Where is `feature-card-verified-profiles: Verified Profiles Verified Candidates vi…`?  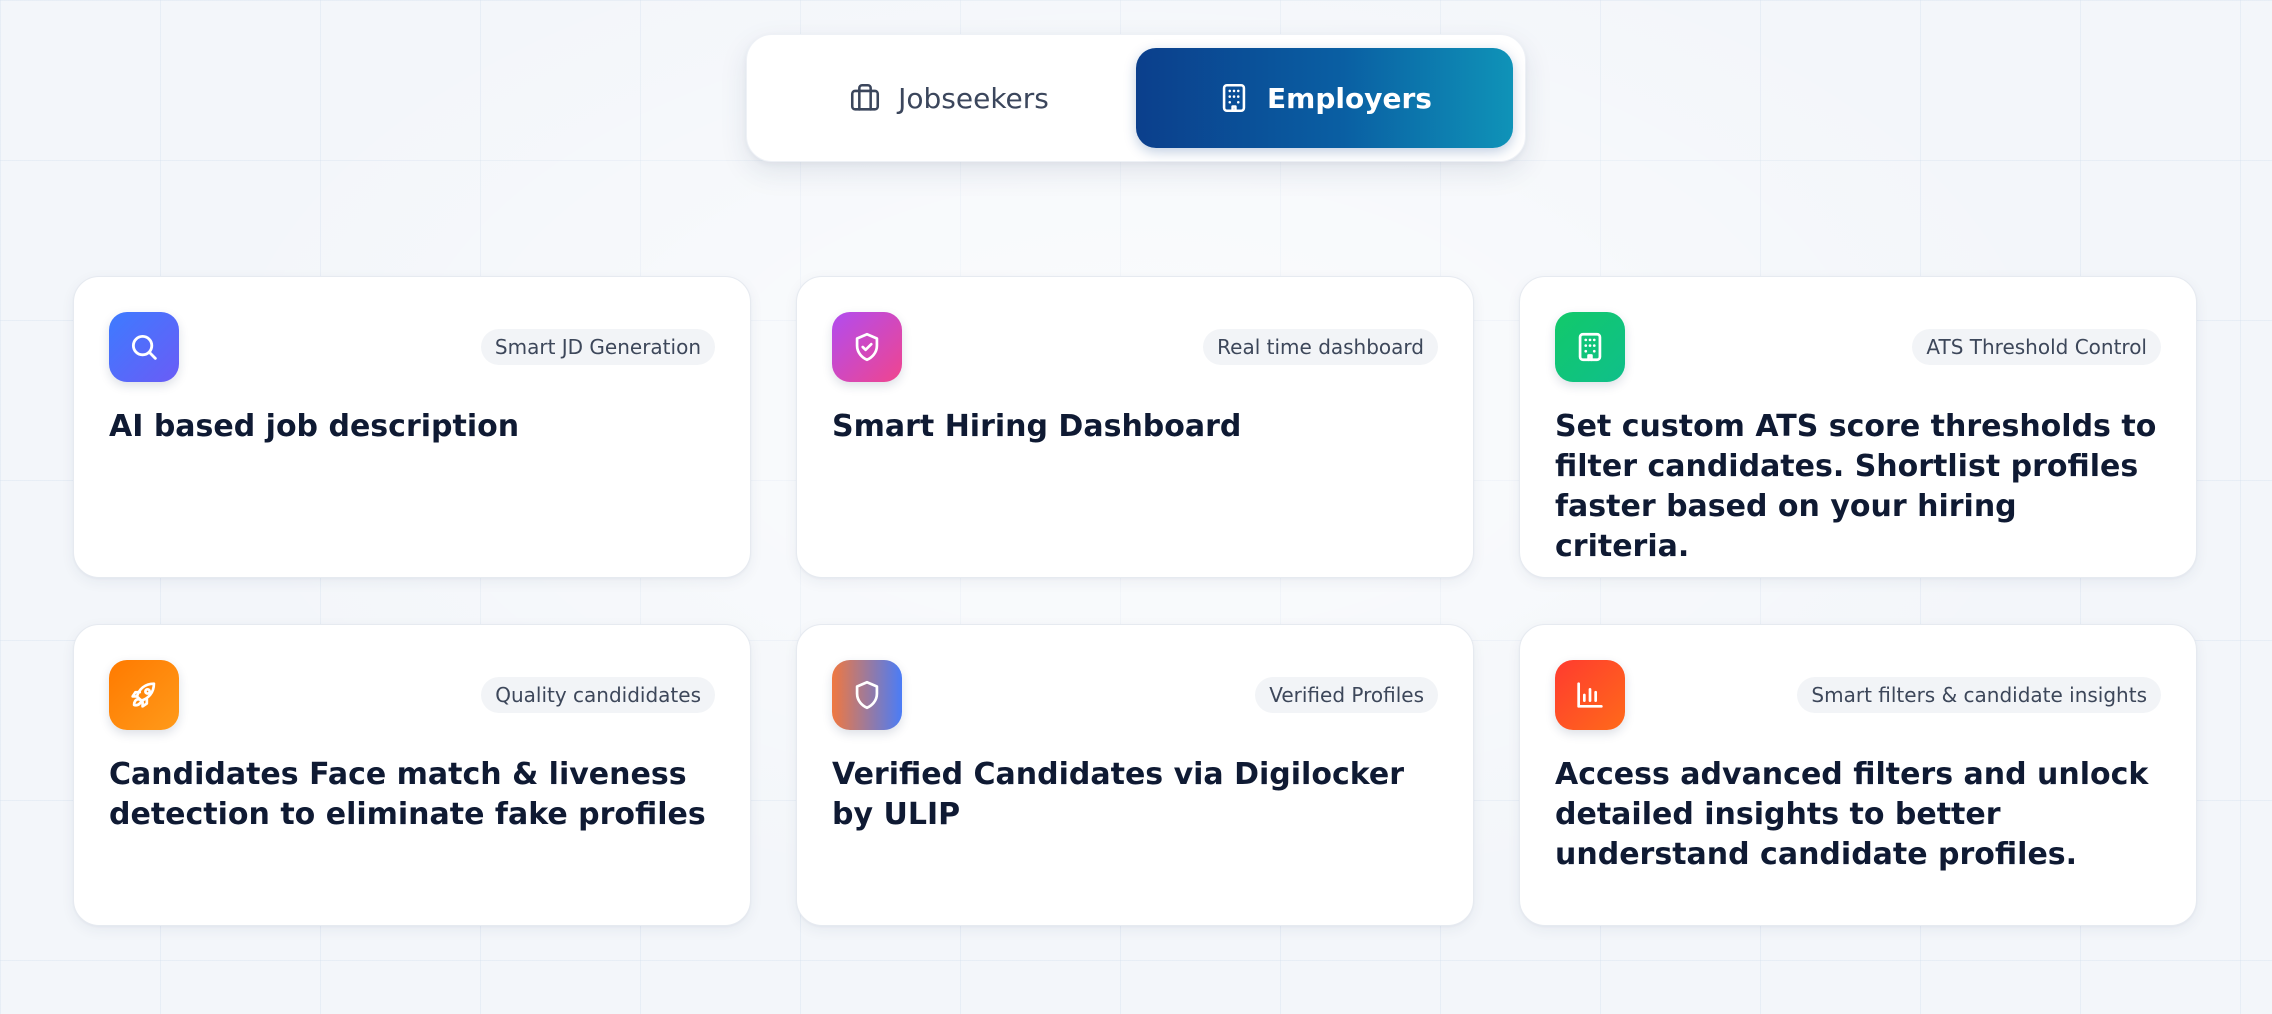 feature-card-verified-profiles: Verified Profiles Verified Candidates vi… is located at coordinates (1135, 775).